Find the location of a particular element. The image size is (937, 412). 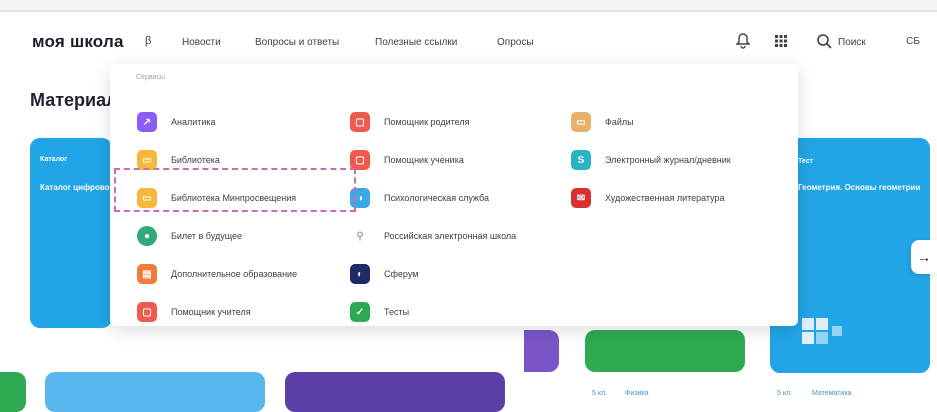

service-teacher-helper: ▢ Помощник учителя is located at coordinates (194, 312).